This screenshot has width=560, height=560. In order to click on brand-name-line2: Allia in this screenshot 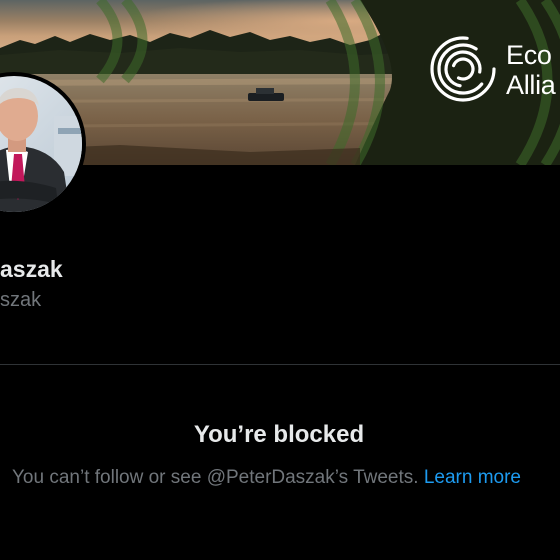, I will do `click(531, 85)`.